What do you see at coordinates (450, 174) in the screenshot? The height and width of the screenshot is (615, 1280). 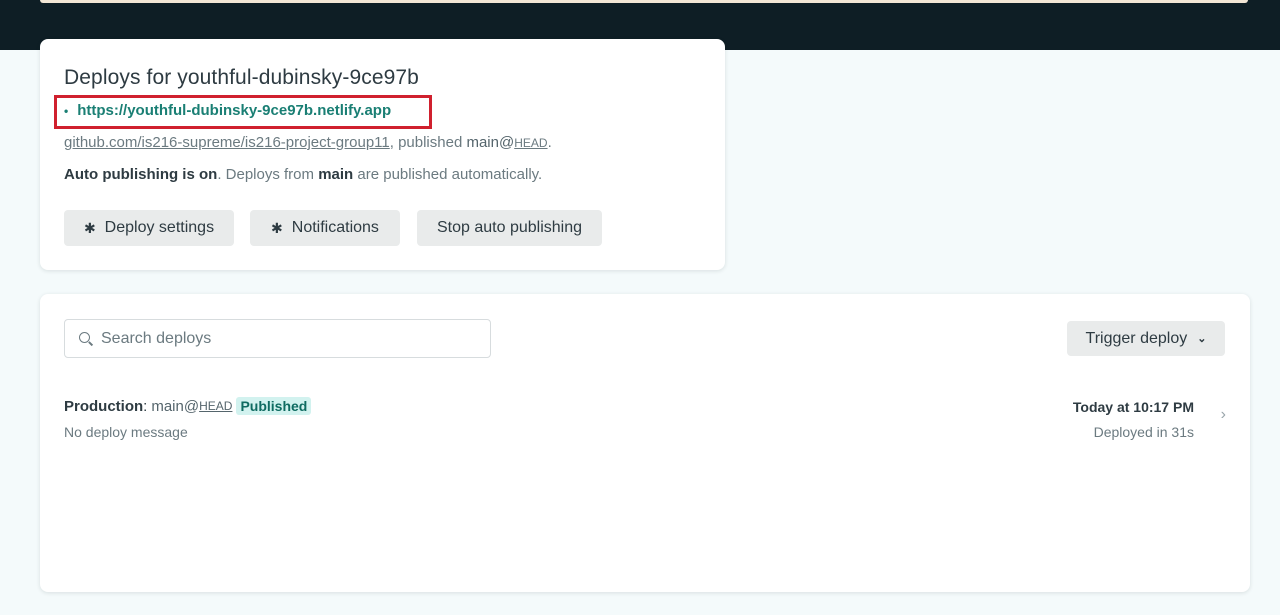 I see `autopublish-text2: are published automatically.` at bounding box center [450, 174].